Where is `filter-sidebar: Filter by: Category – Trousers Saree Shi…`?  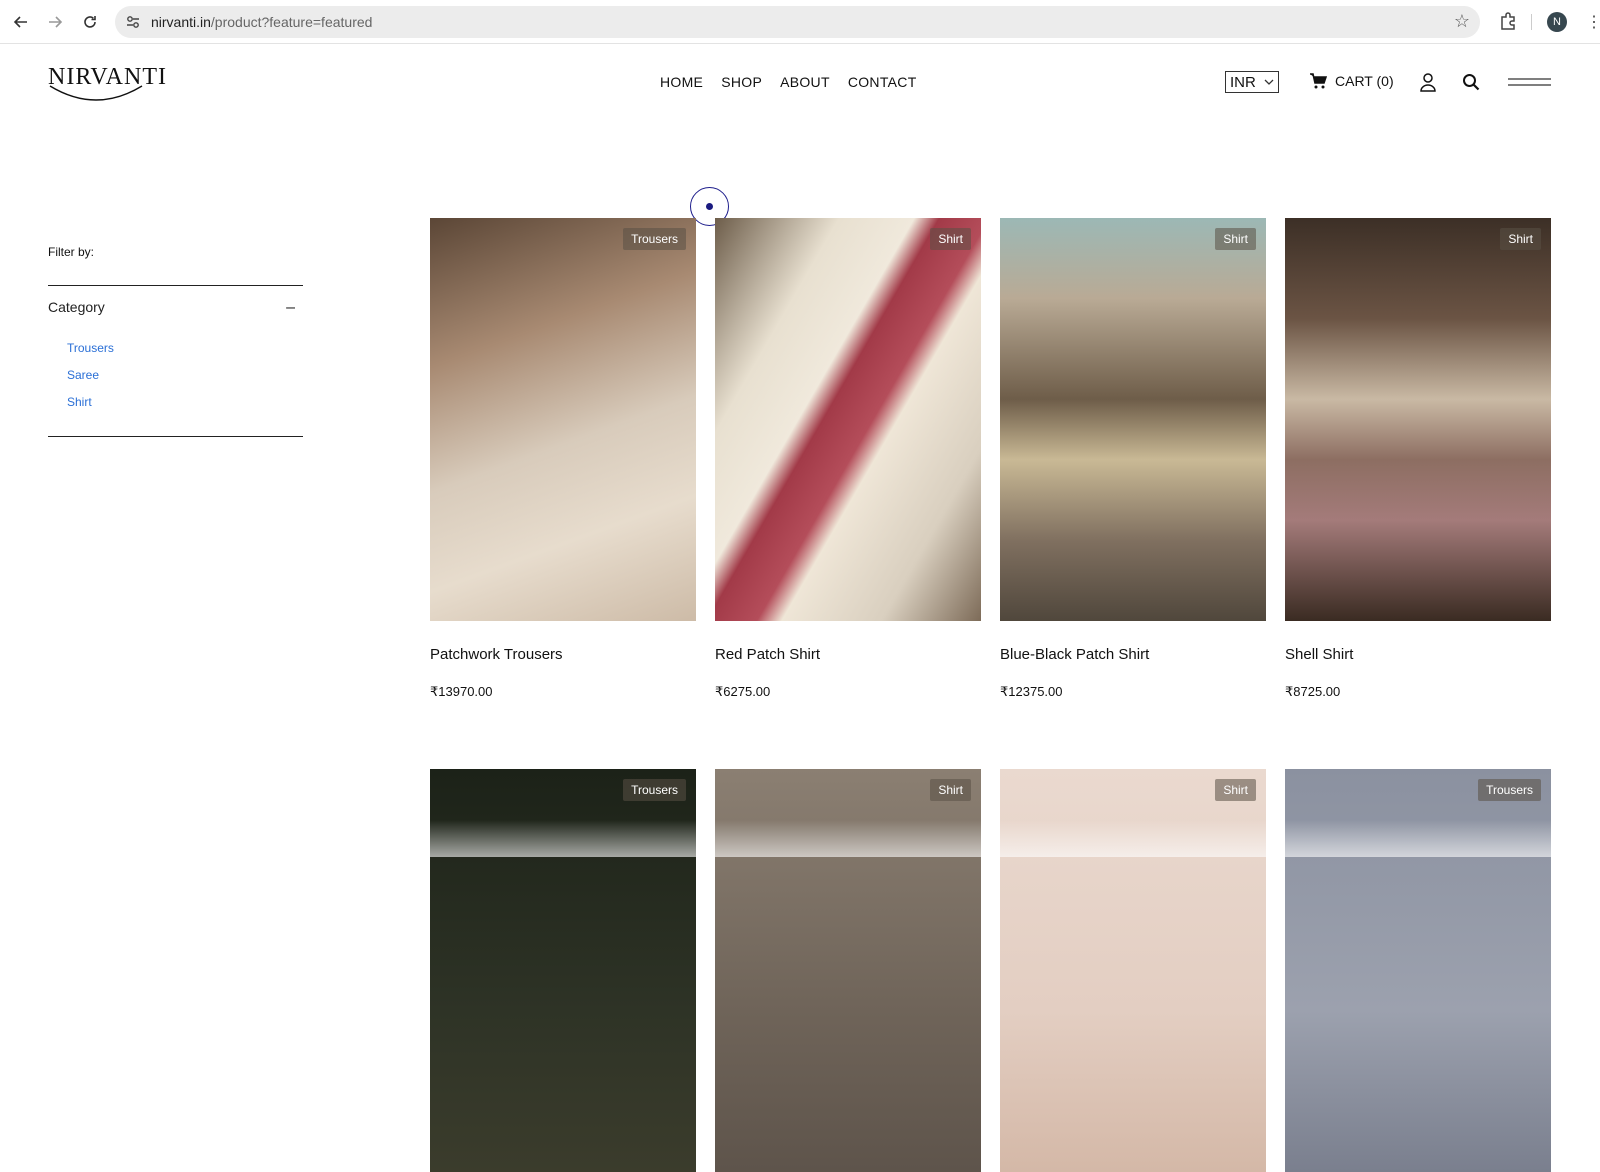 filter-sidebar: Filter by: Category – Trousers Saree Shi… is located at coordinates (175, 341).